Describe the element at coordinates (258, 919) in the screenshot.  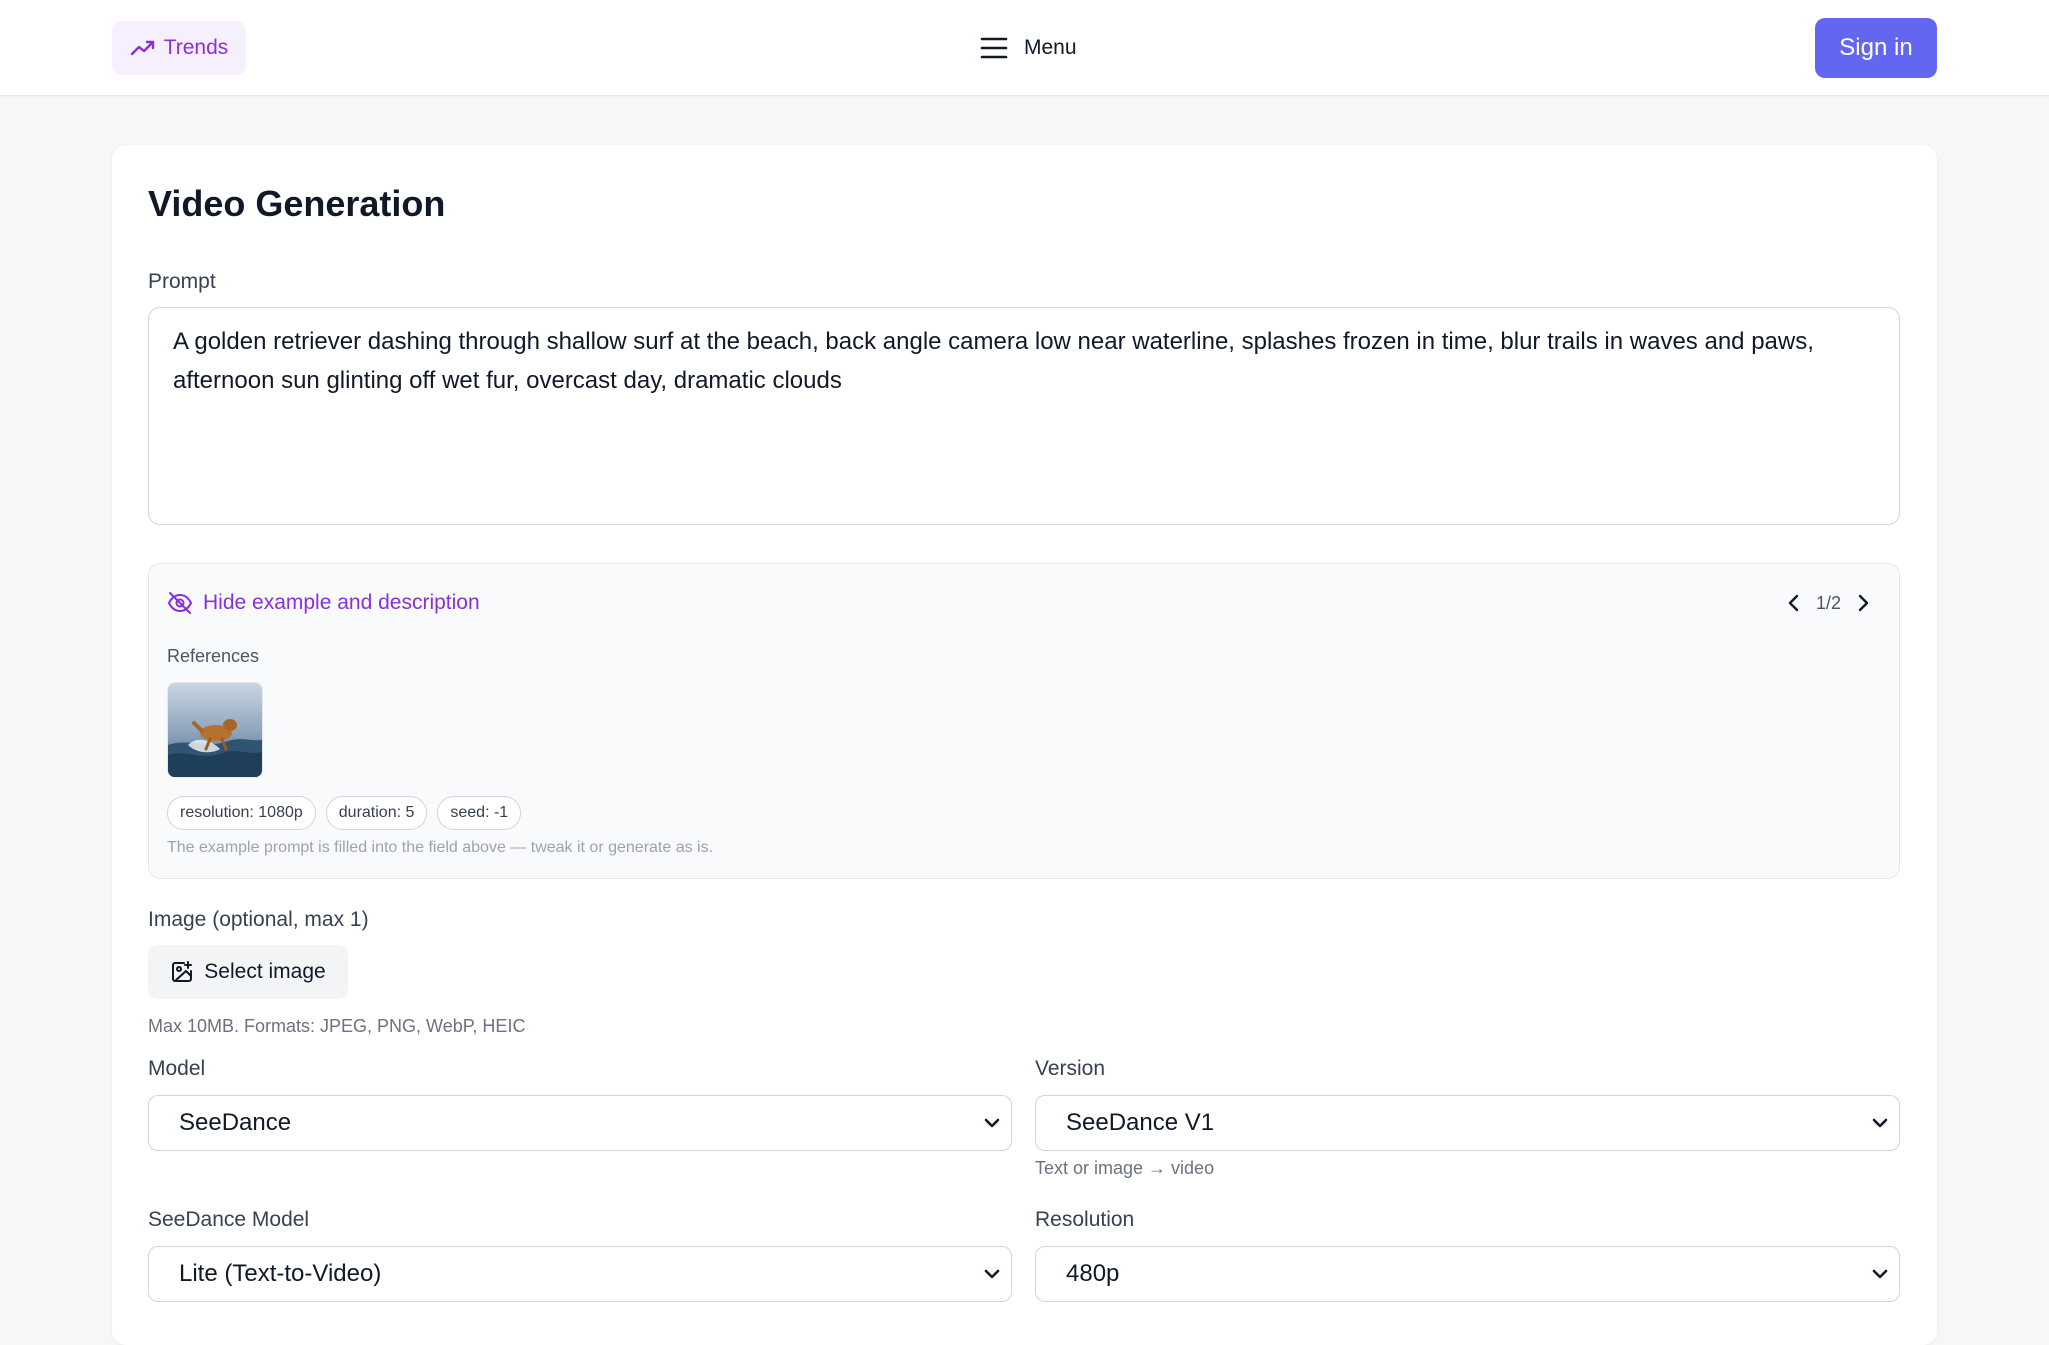
I see `image-upload-label: Image (optional, max 1)` at that location.